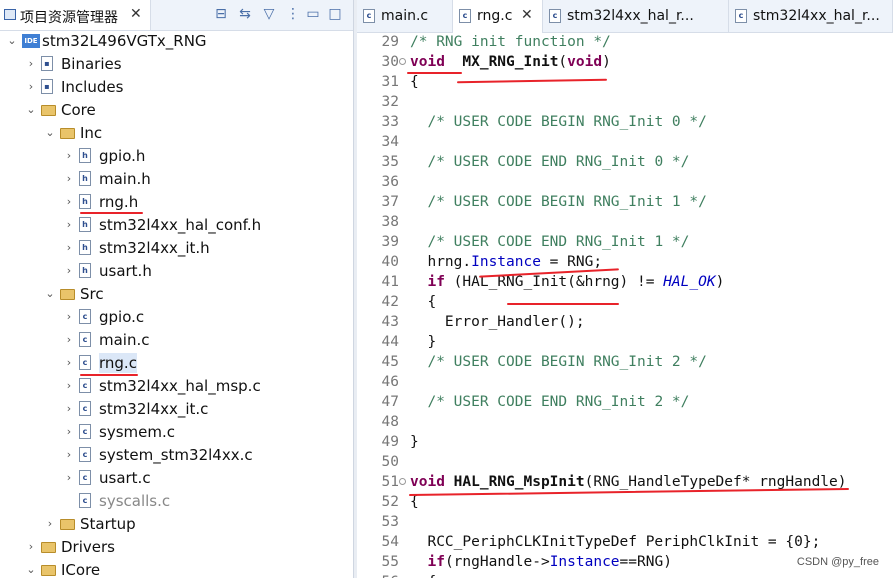 The image size is (893, 578). Describe the element at coordinates (245, 14) in the screenshot. I see `link-editor-icon: ⇆` at that location.